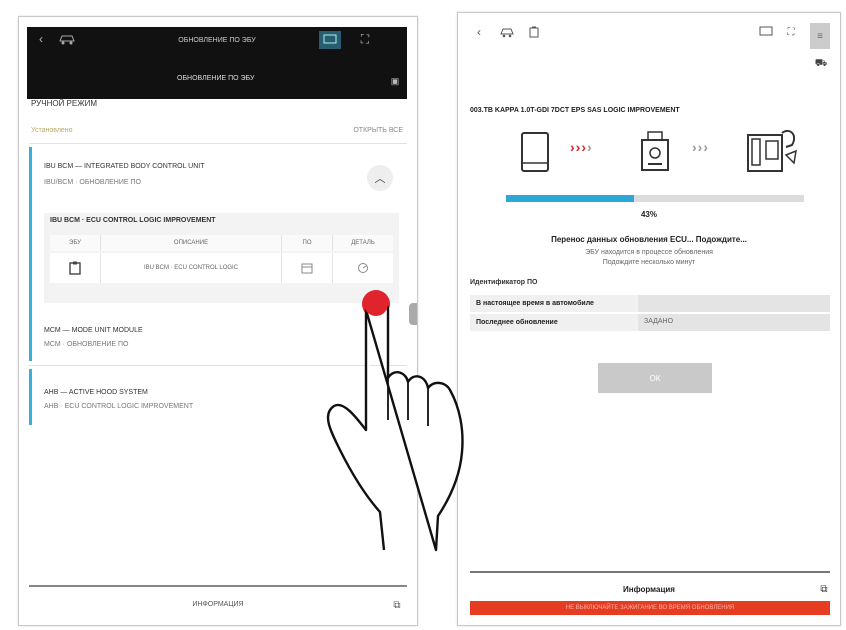  I want to click on settings-icon: ▣, so click(395, 81).